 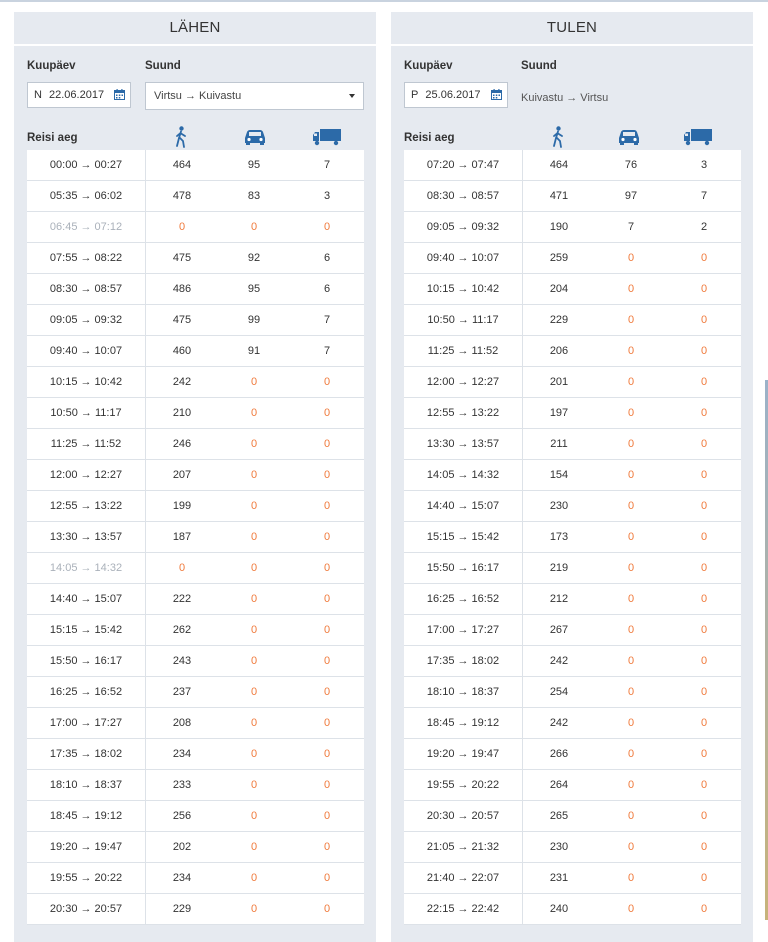 I want to click on table-row: 21:40 → 22:07 231 0 0, so click(x=572, y=878).